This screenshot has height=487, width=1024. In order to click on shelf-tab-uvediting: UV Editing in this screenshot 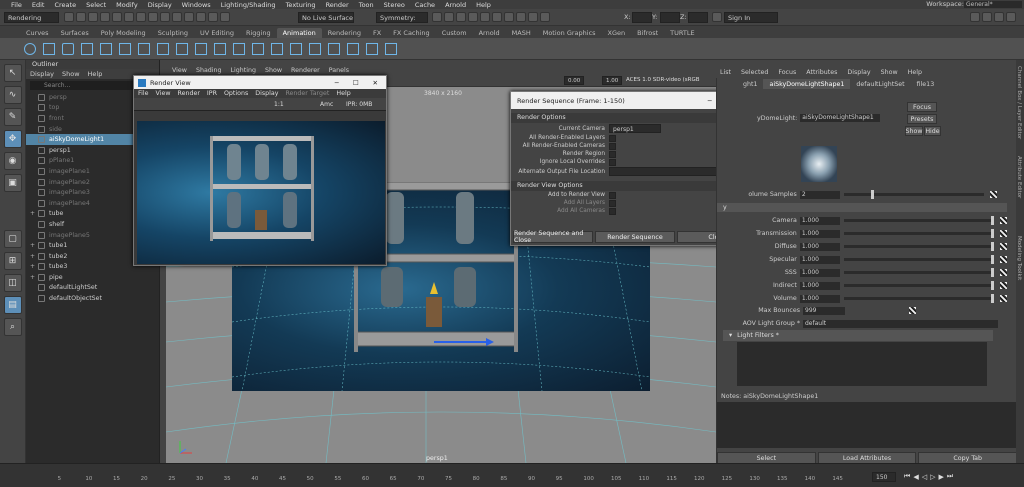, I will do `click(217, 33)`.